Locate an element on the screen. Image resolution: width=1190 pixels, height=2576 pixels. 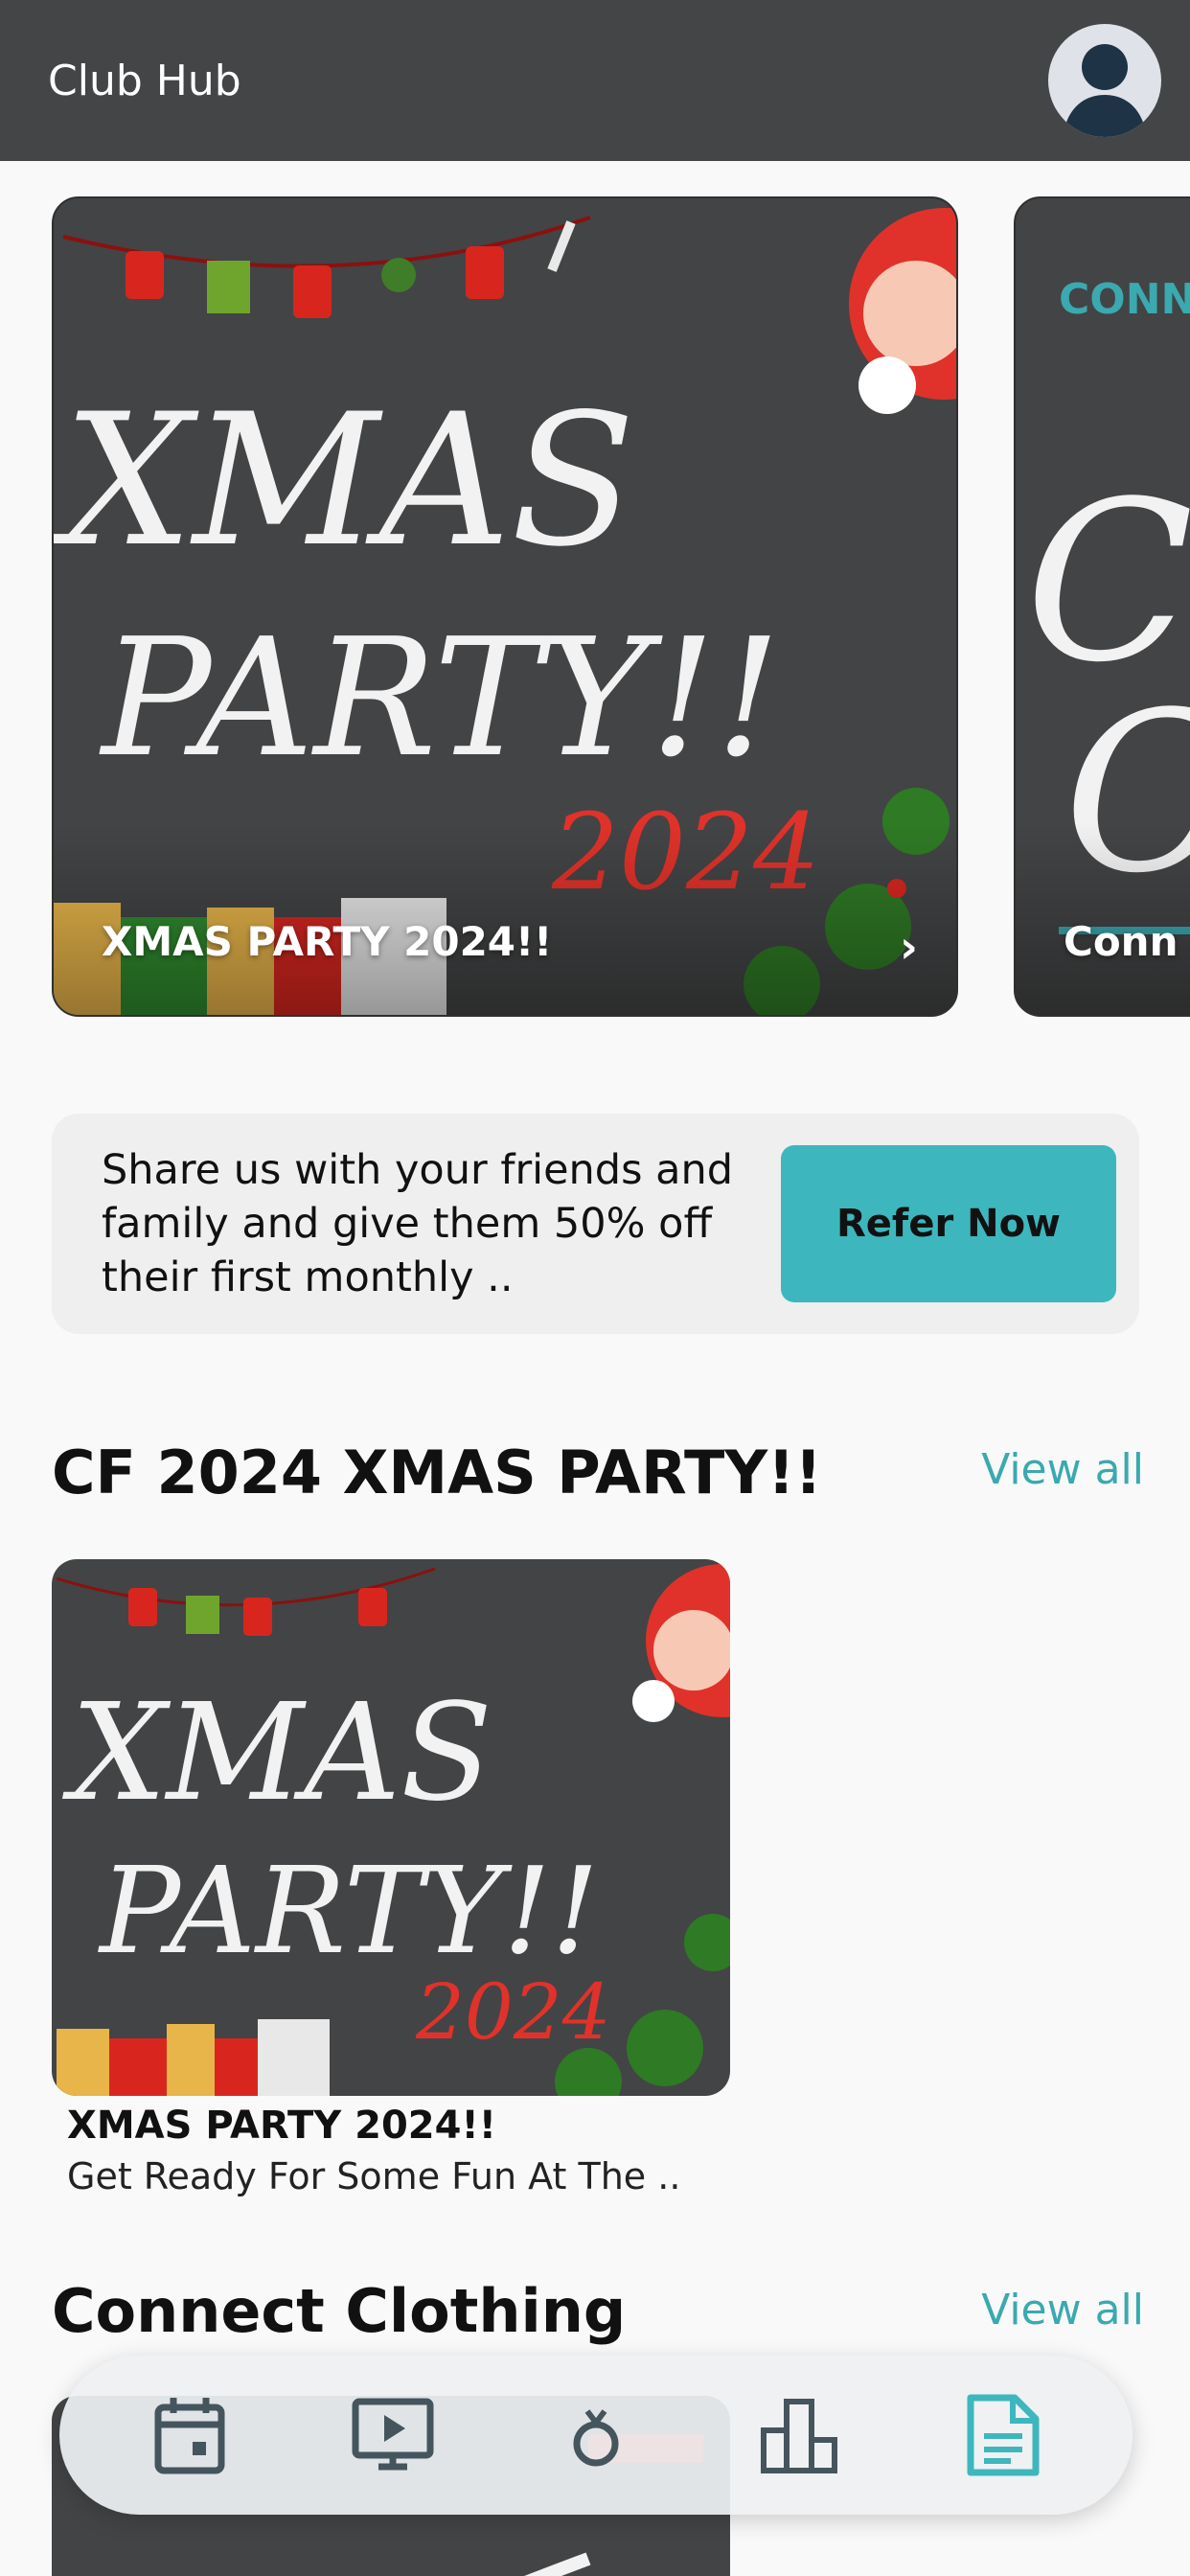
event-card-title: XMAS PARTY 2024!! is located at coordinates (281, 2126).